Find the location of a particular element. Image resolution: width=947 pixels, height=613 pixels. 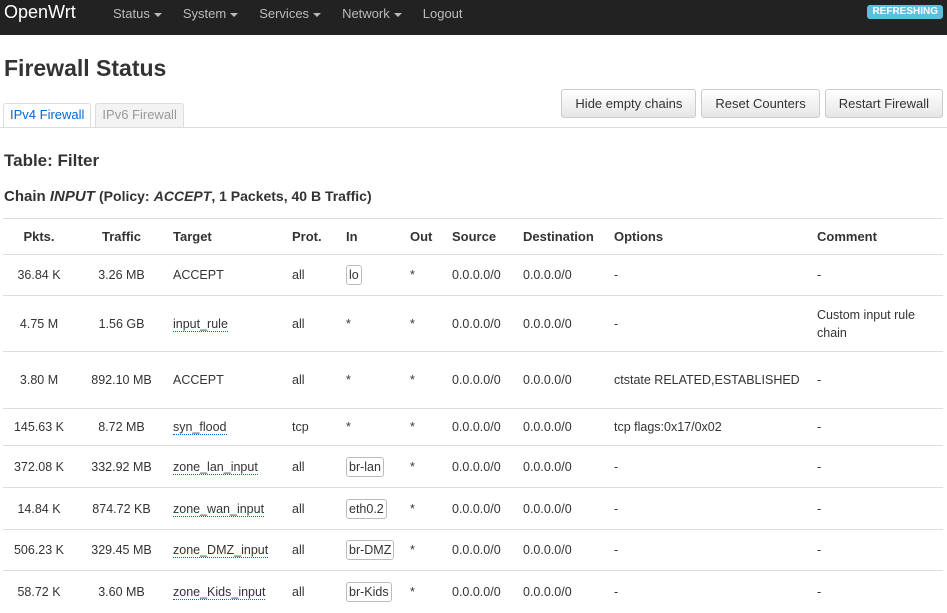

cell-target: zone_Kids_input is located at coordinates (227, 591).